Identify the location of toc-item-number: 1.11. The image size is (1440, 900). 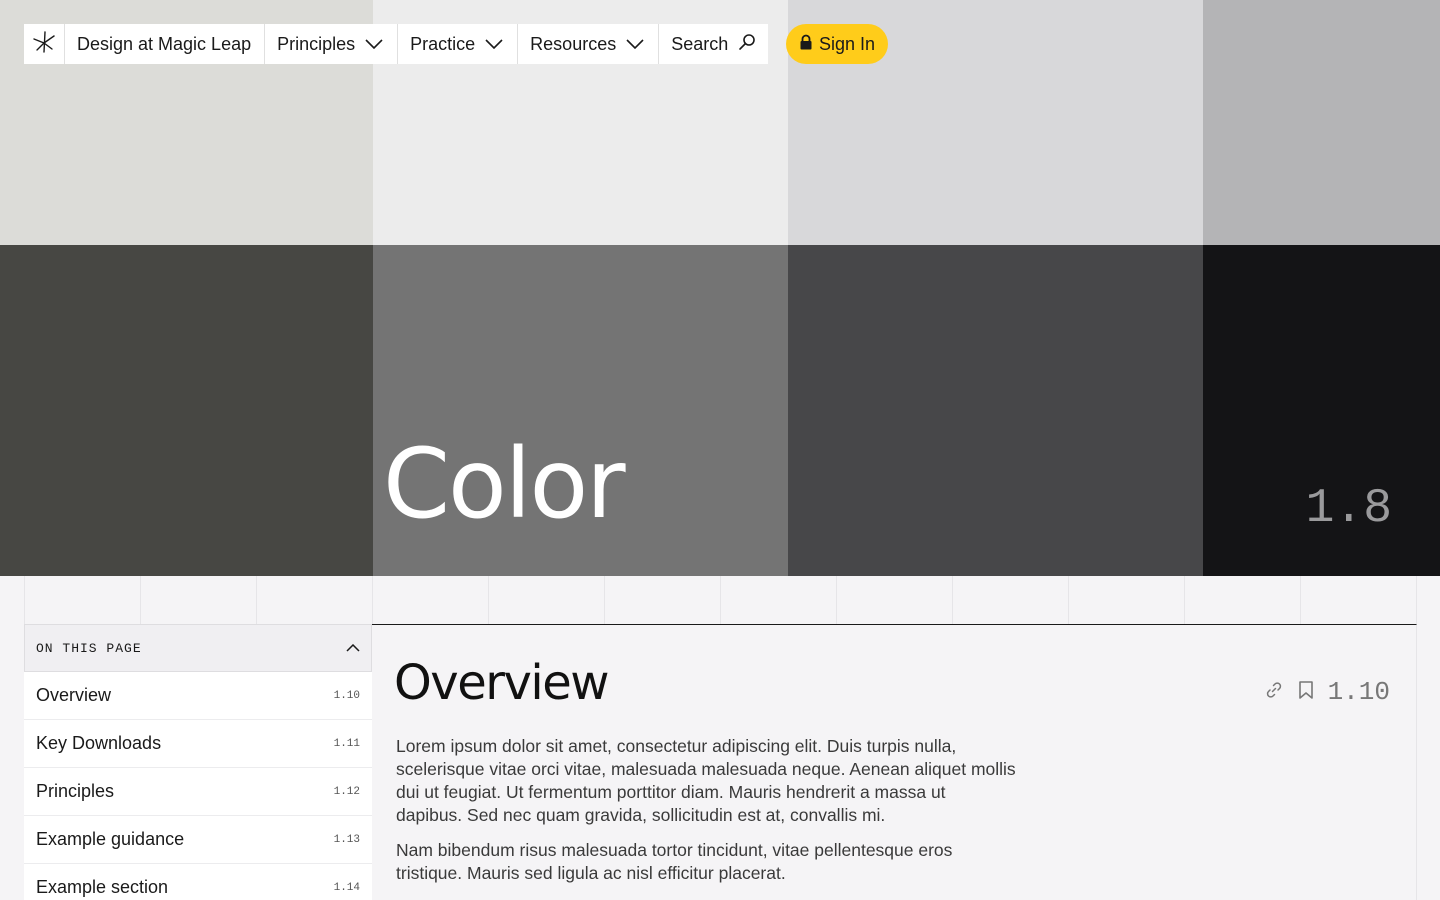
(346, 743).